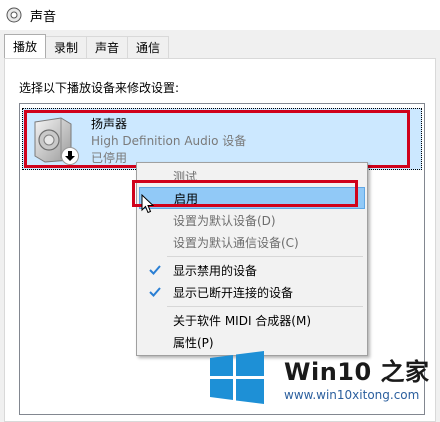 The width and height of the screenshot is (440, 422). What do you see at coordinates (252, 198) in the screenshot?
I see `menu-item-enable: 启用` at bounding box center [252, 198].